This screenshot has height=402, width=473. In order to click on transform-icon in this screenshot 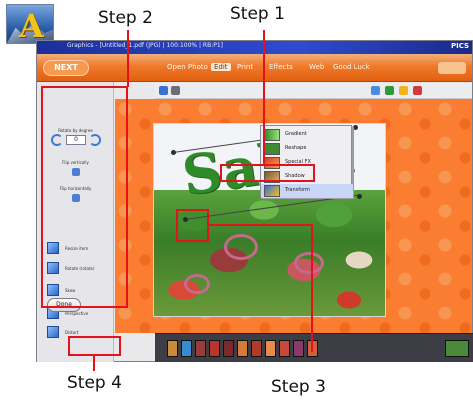, I will do `click(272, 191)`.